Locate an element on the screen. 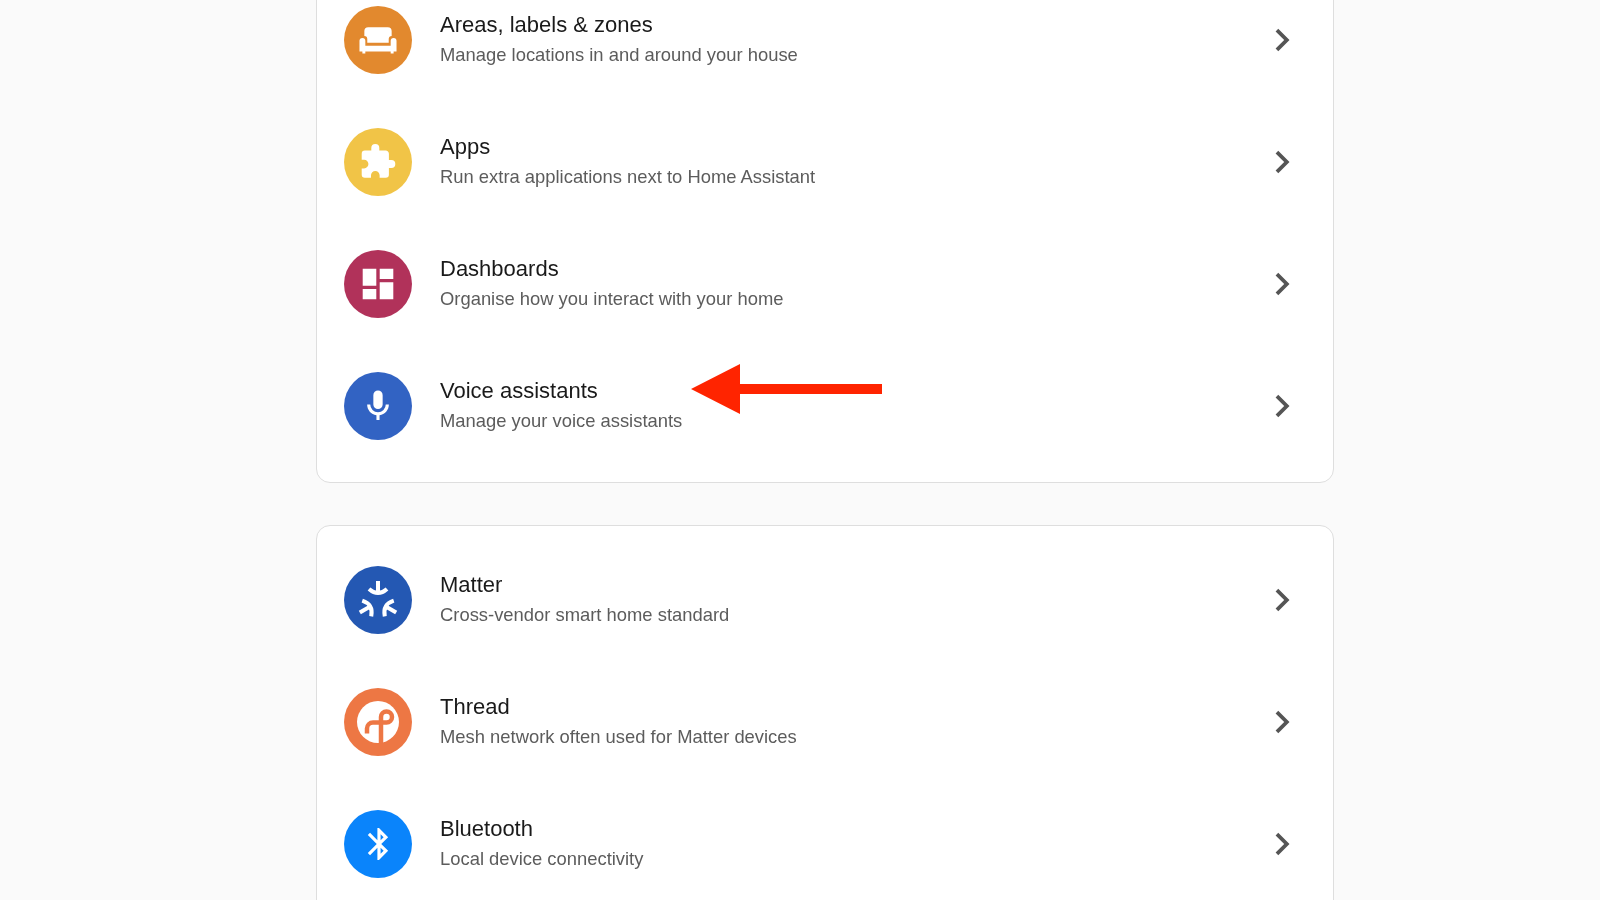 This screenshot has width=1600, height=900. item-description: Local device connectivity is located at coordinates (542, 859).